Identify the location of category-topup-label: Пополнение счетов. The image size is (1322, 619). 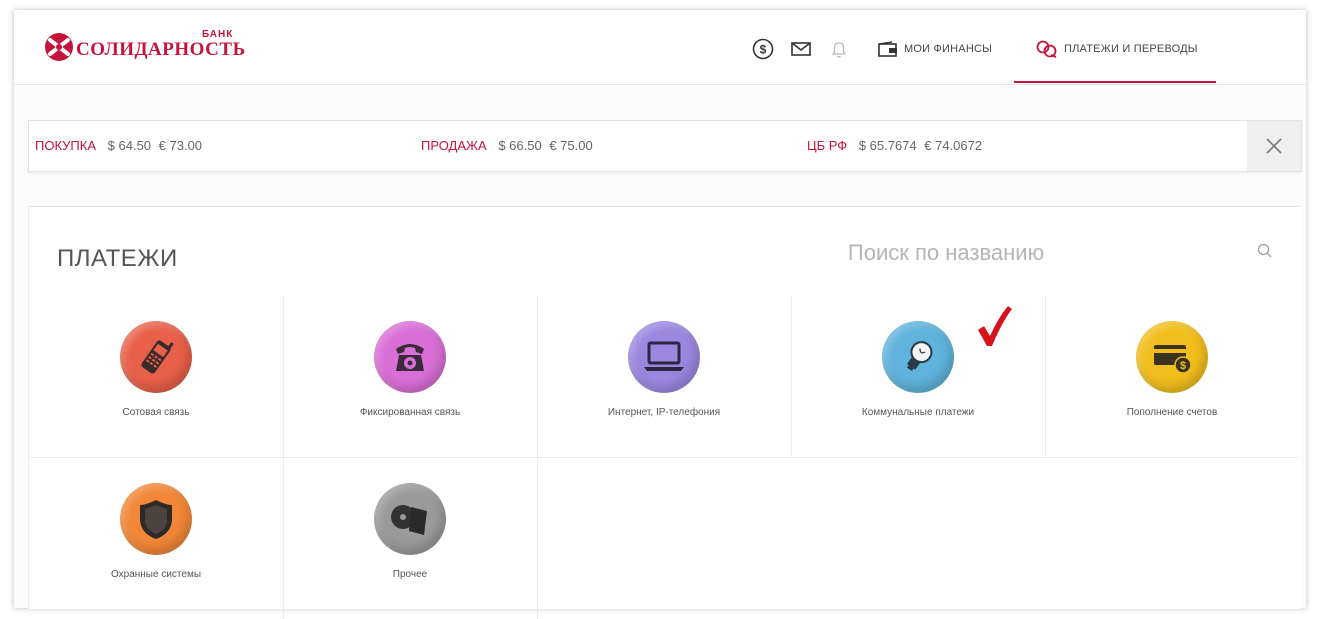
(1172, 412).